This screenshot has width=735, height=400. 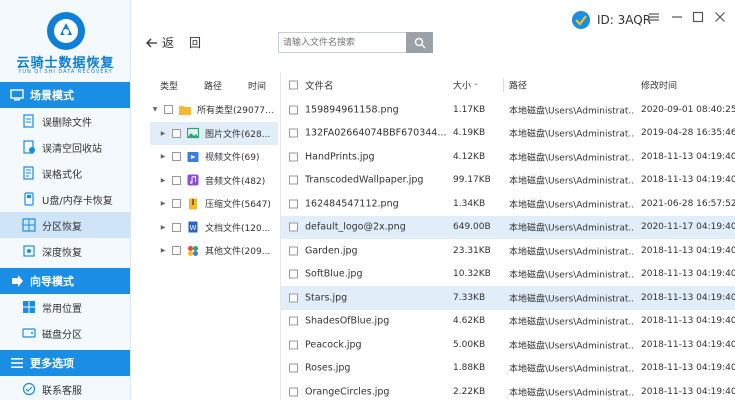 I want to click on file-size: 4.19KB, so click(x=469, y=133).